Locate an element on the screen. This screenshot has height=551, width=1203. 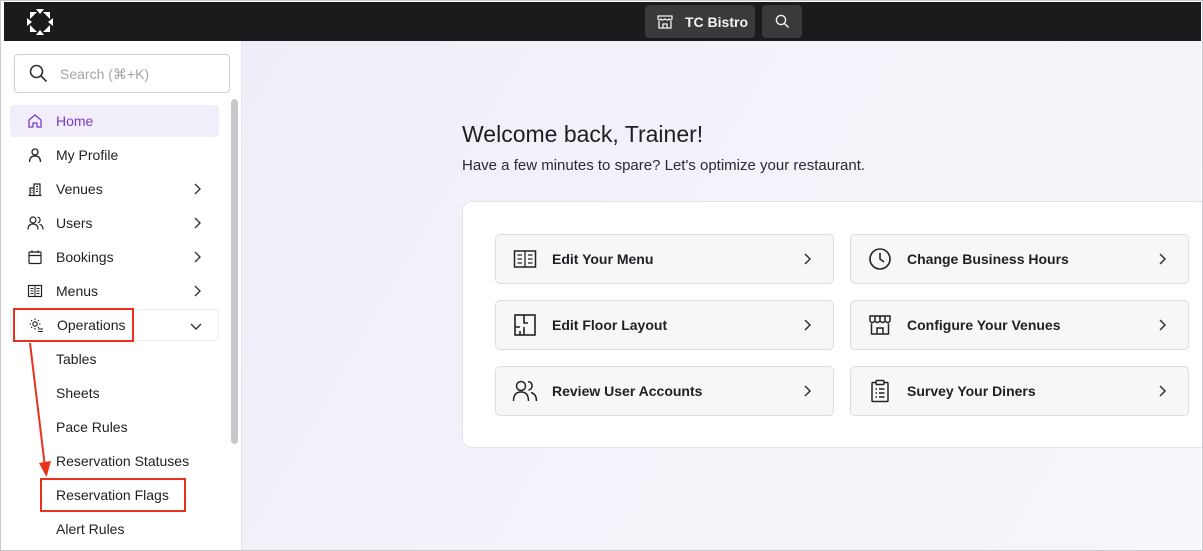
sidebar-item-bookings: Bookings is located at coordinates (114, 257).